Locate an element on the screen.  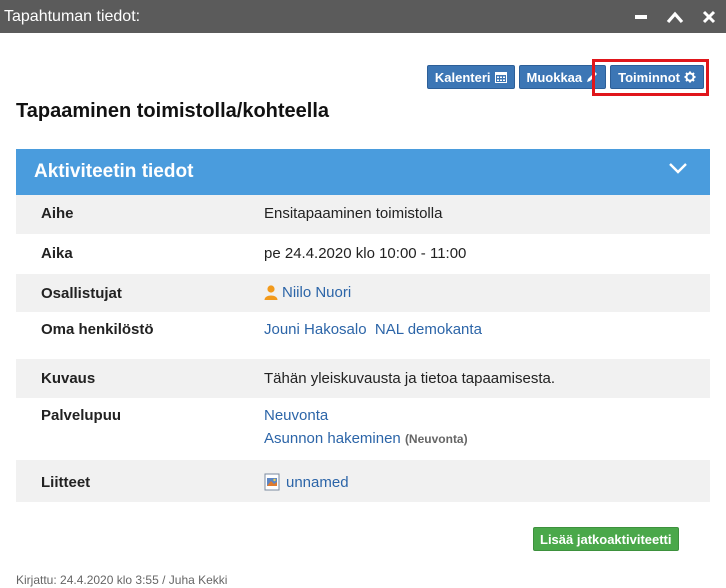
minimize-button is located at coordinates (641, 16).